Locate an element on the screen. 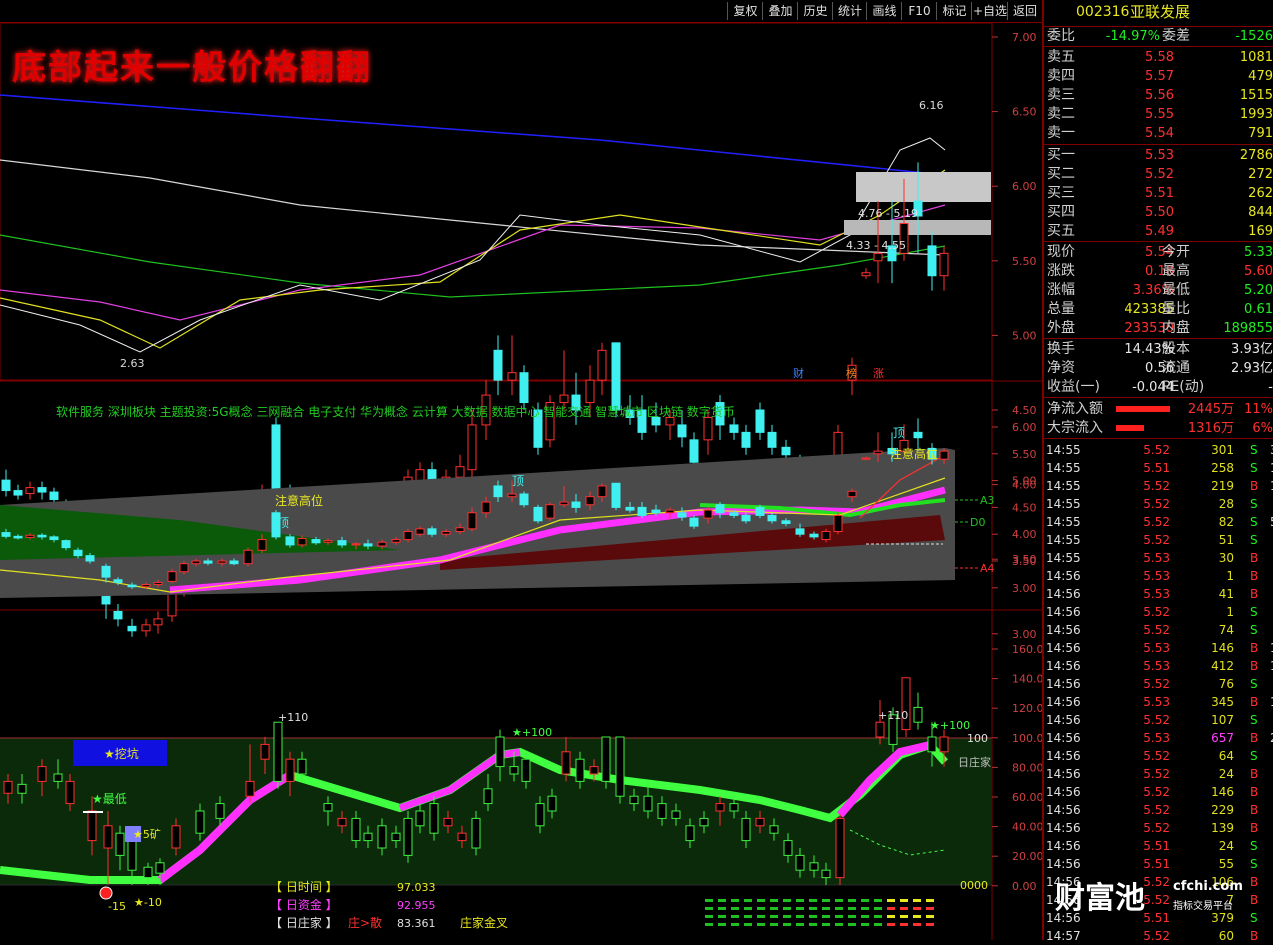 The height and width of the screenshot is (945, 1273). mine-label: ★5矿 is located at coordinates (147, 834).